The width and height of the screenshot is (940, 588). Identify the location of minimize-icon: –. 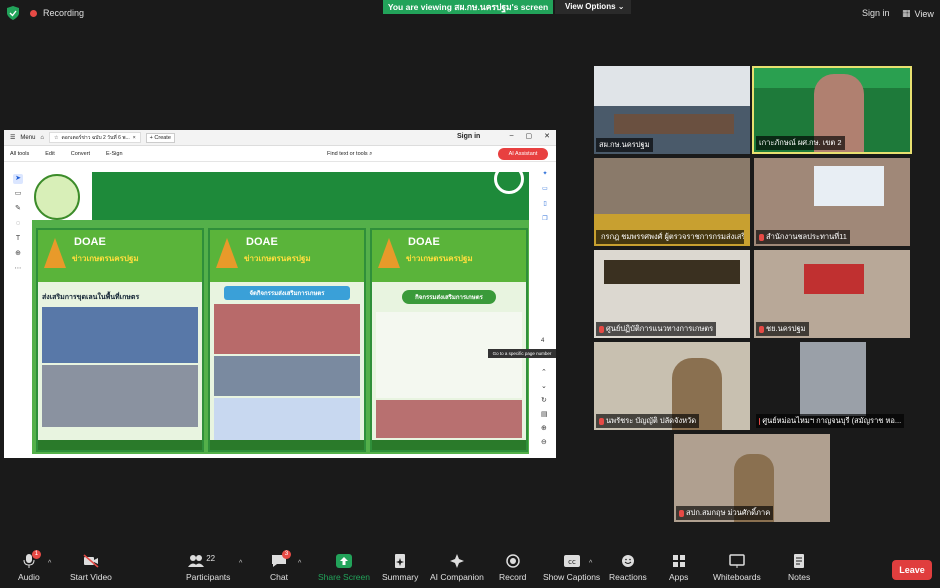
(512, 136).